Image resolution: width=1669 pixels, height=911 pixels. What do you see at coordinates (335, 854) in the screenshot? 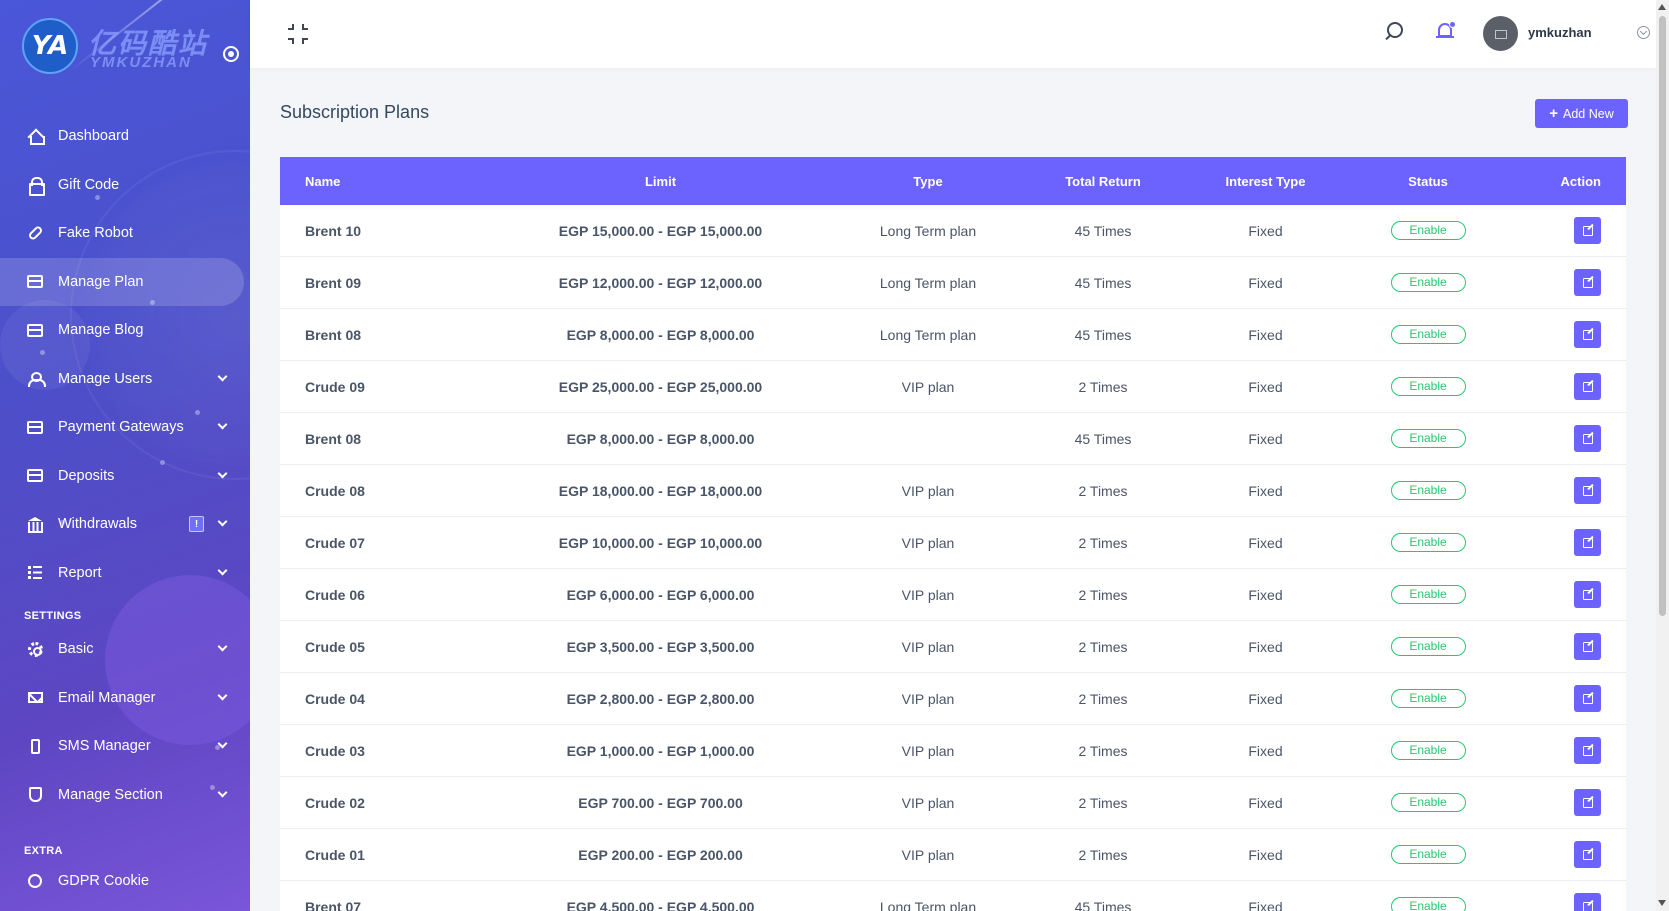
I see `plan-name: Crude 01` at bounding box center [335, 854].